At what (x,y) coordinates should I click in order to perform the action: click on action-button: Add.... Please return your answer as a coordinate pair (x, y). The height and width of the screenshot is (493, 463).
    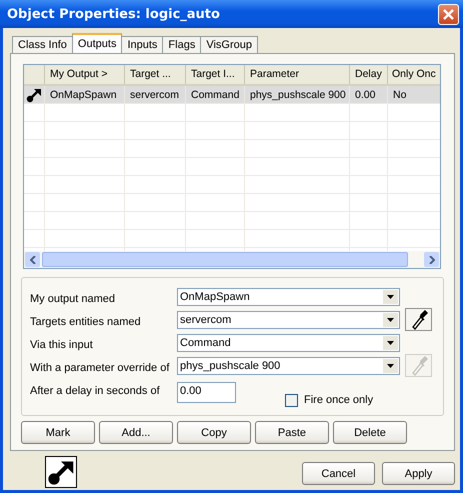
    Looking at the image, I should click on (136, 432).